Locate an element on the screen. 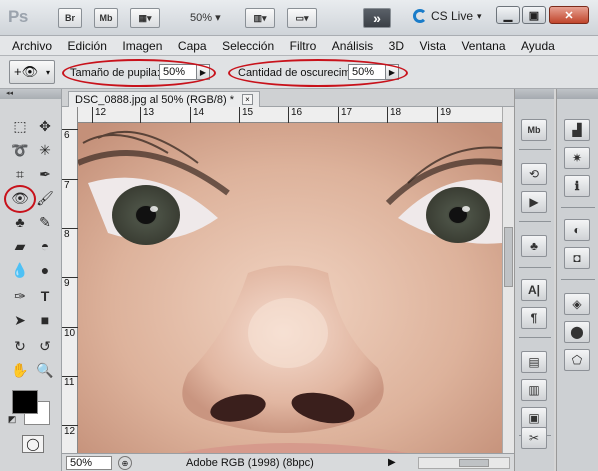  hand-tool-icon: ✋ is located at coordinates (20, 370).